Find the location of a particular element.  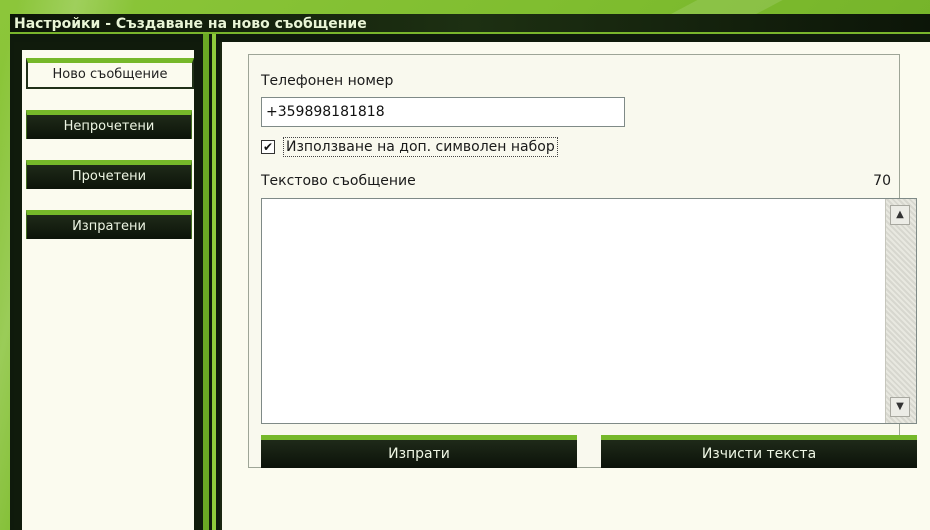

sidebar-item-new-message: Ново съобщение is located at coordinates (110, 73).